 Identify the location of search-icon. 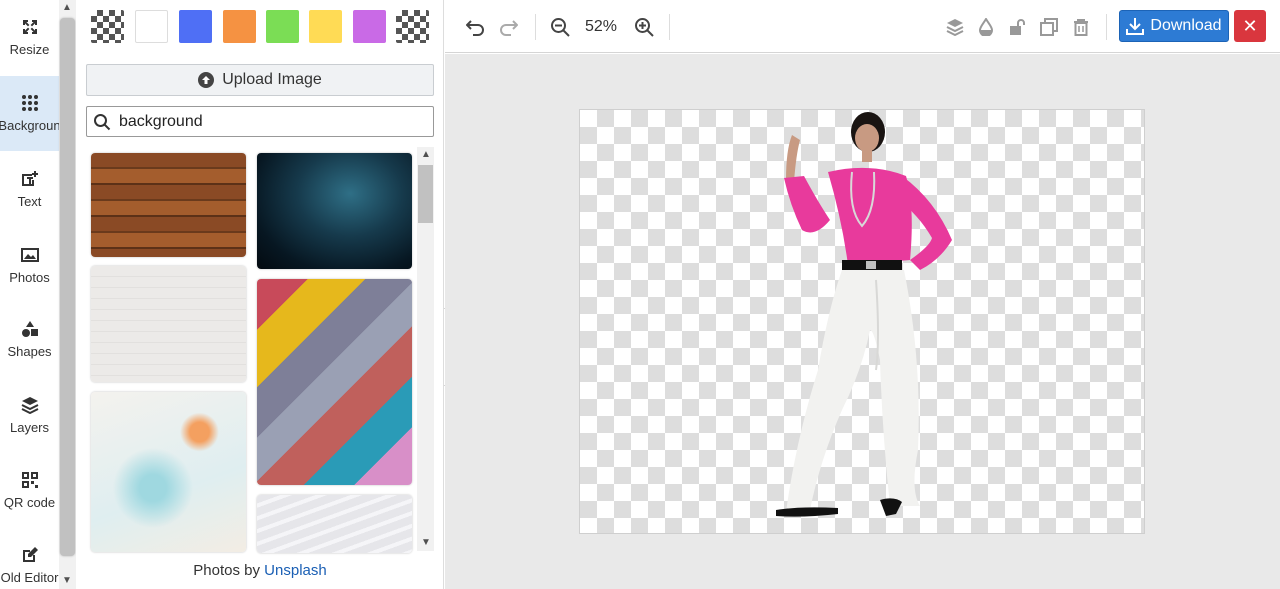
(102, 121).